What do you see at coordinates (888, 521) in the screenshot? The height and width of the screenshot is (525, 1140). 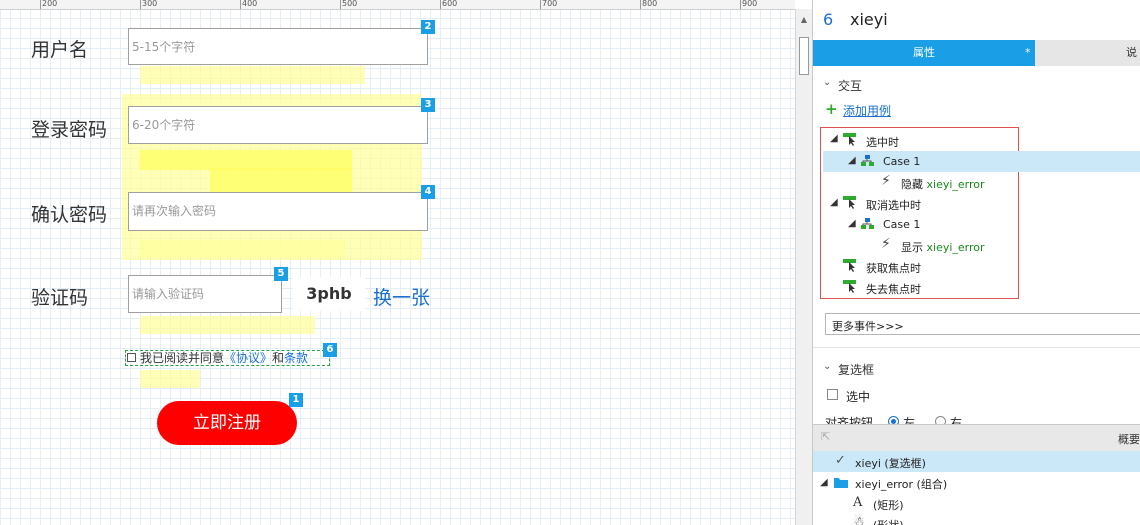 I see `outline-item-label: (形状)` at bounding box center [888, 521].